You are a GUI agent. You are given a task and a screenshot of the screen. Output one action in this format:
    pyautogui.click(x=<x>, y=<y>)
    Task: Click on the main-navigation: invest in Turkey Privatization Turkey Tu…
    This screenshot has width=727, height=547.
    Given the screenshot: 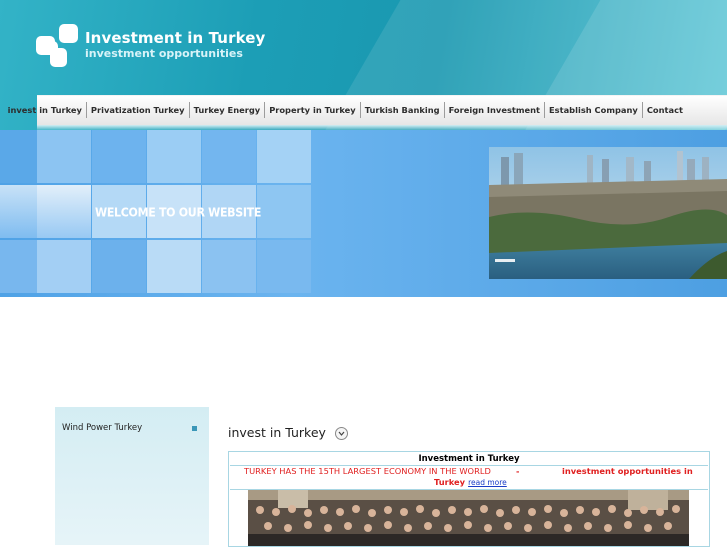 What is the action you would take?
    pyautogui.click(x=367, y=112)
    